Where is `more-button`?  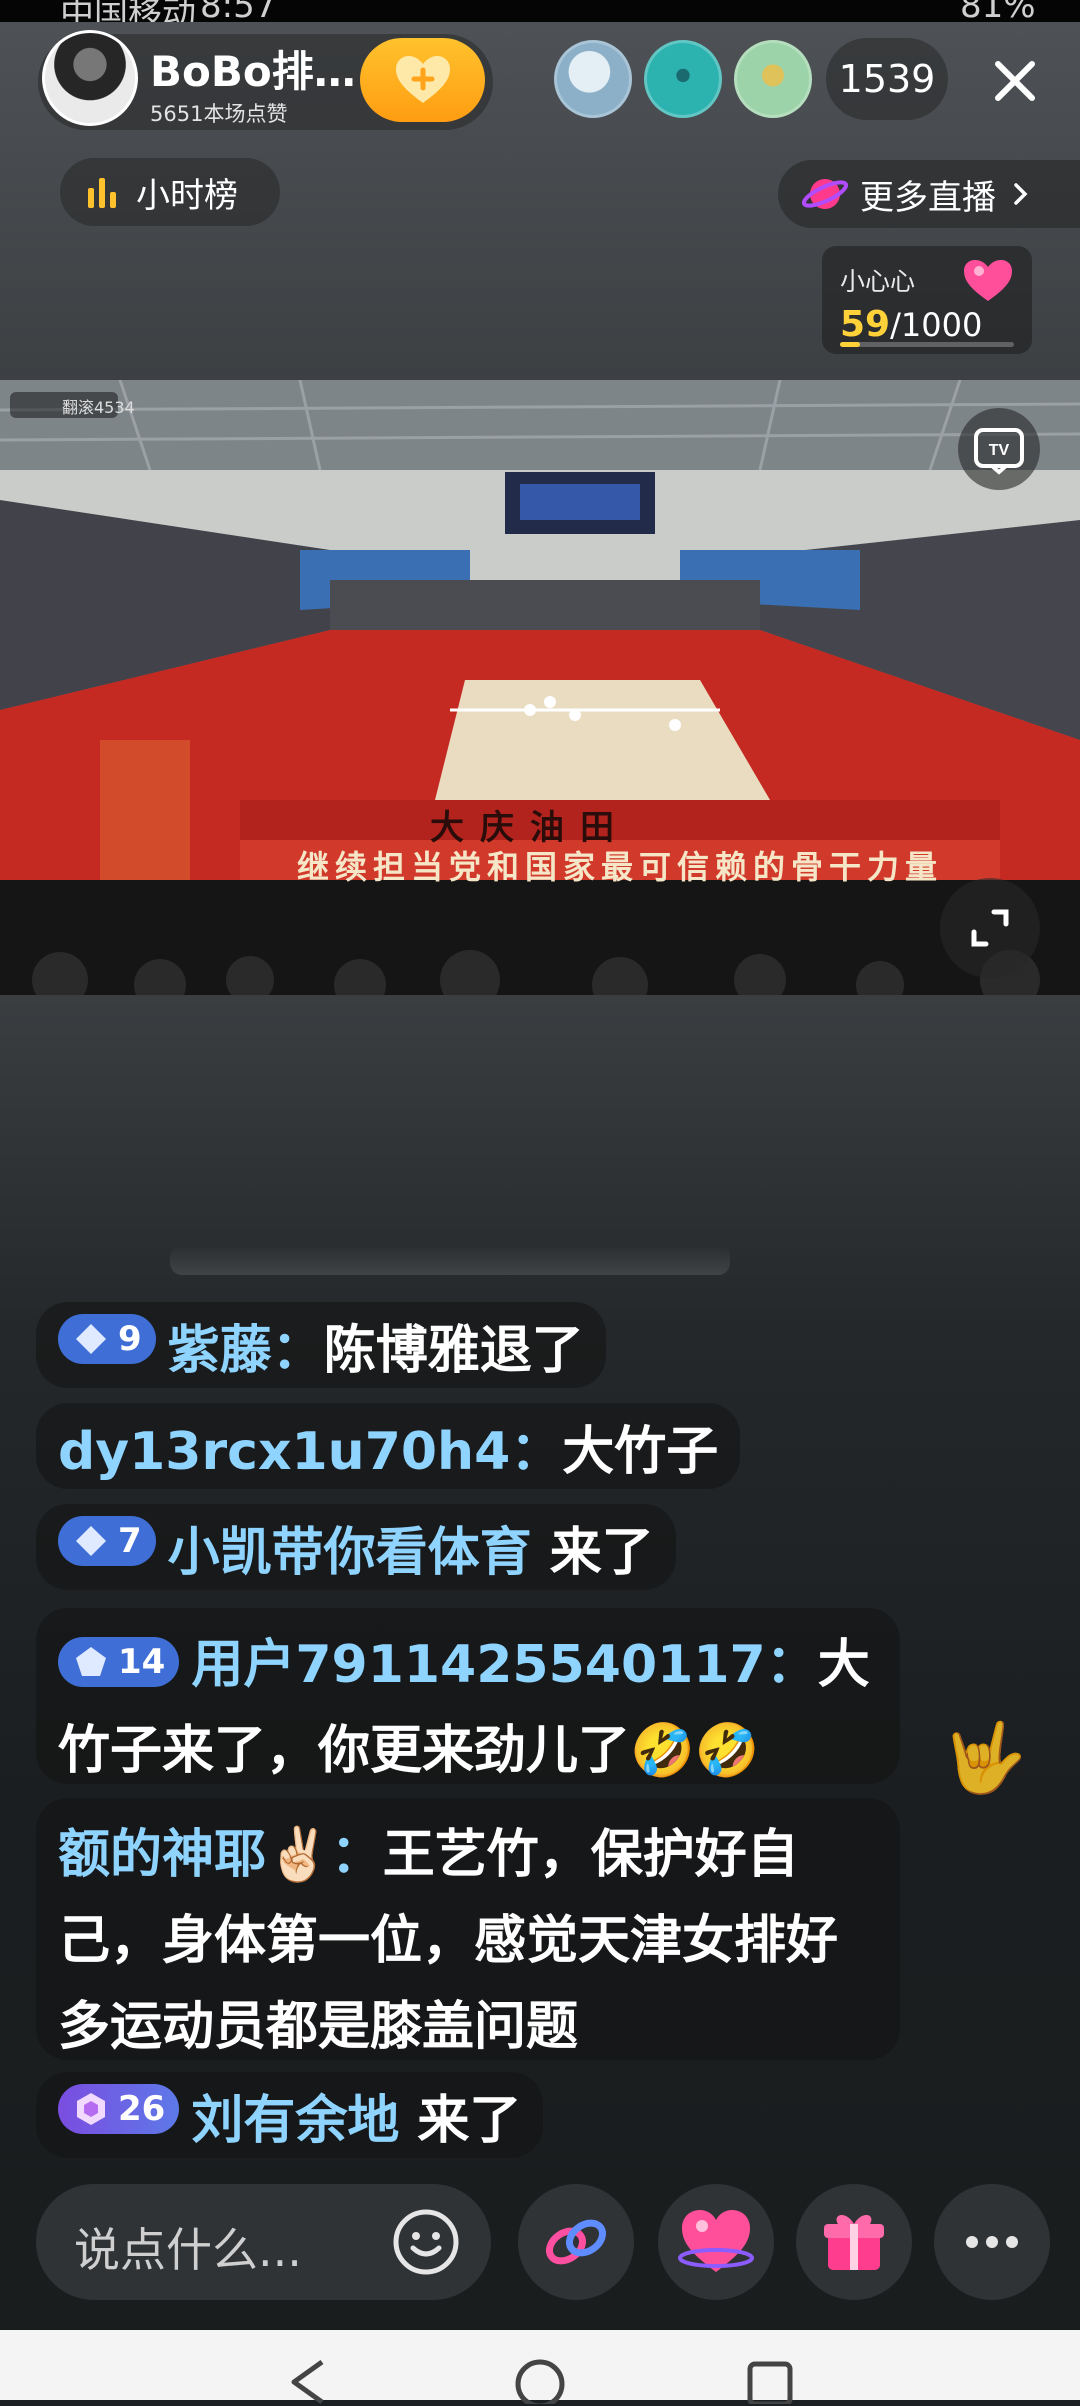
more-button is located at coordinates (992, 2242).